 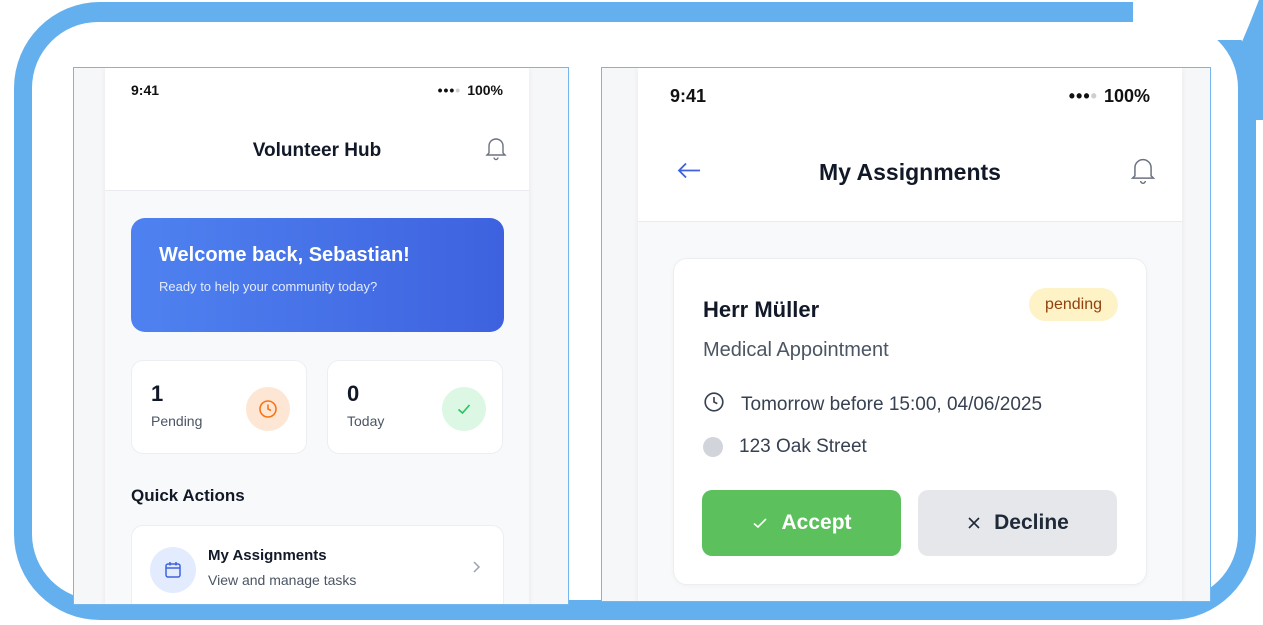 I want to click on assignment-name: Herr Müller, so click(x=761, y=309).